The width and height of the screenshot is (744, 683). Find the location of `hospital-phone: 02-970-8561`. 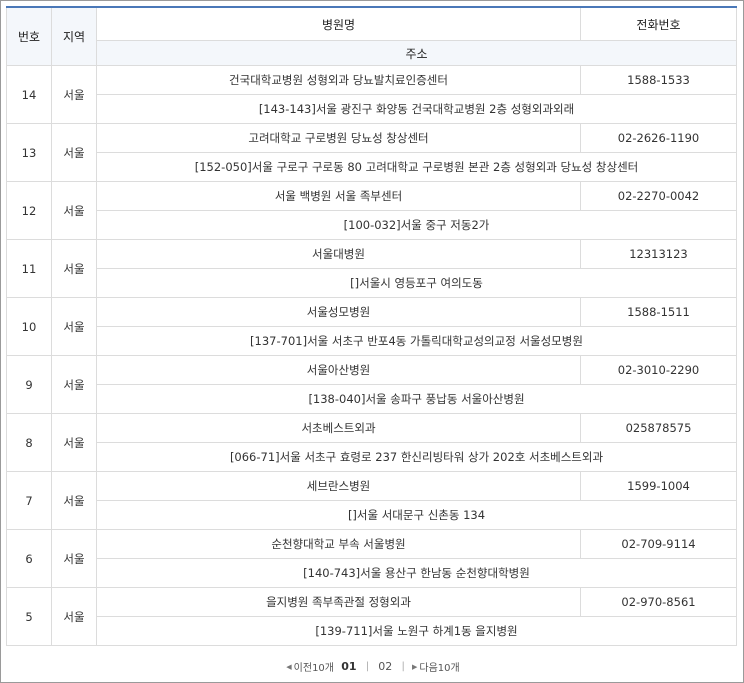

hospital-phone: 02-970-8561 is located at coordinates (658, 602).